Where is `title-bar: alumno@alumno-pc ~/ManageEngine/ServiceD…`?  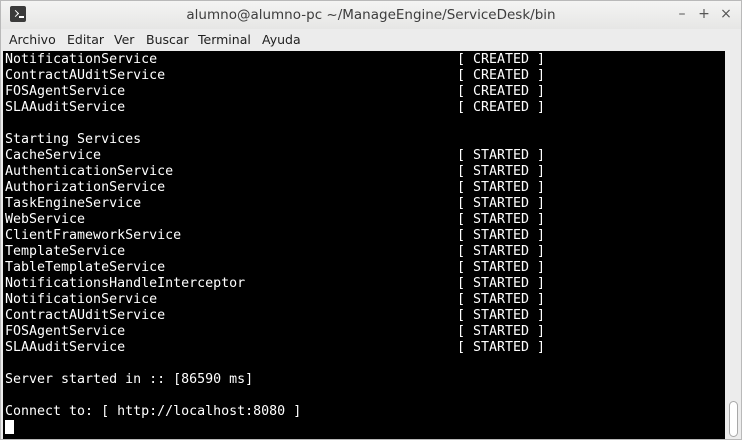 title-bar: alumno@alumno-pc ~/ManageEngine/ServiceD… is located at coordinates (371, 15).